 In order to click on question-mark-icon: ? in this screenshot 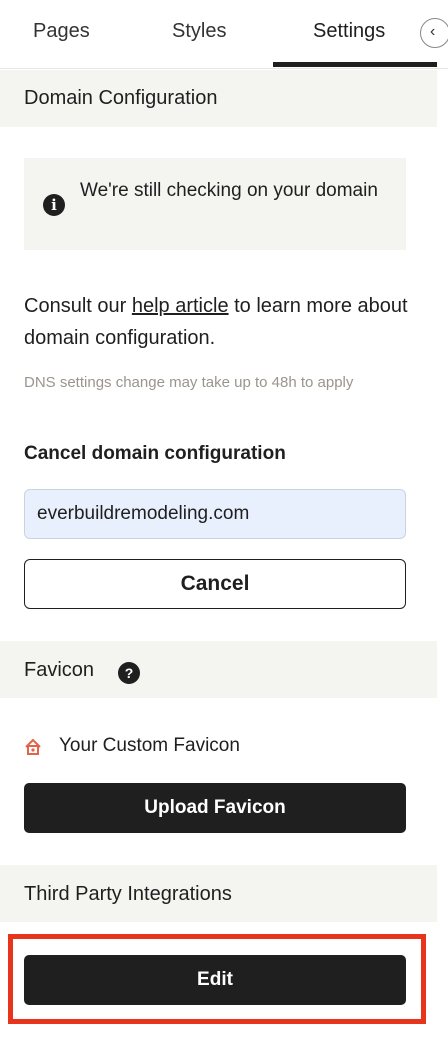, I will do `click(129, 673)`.